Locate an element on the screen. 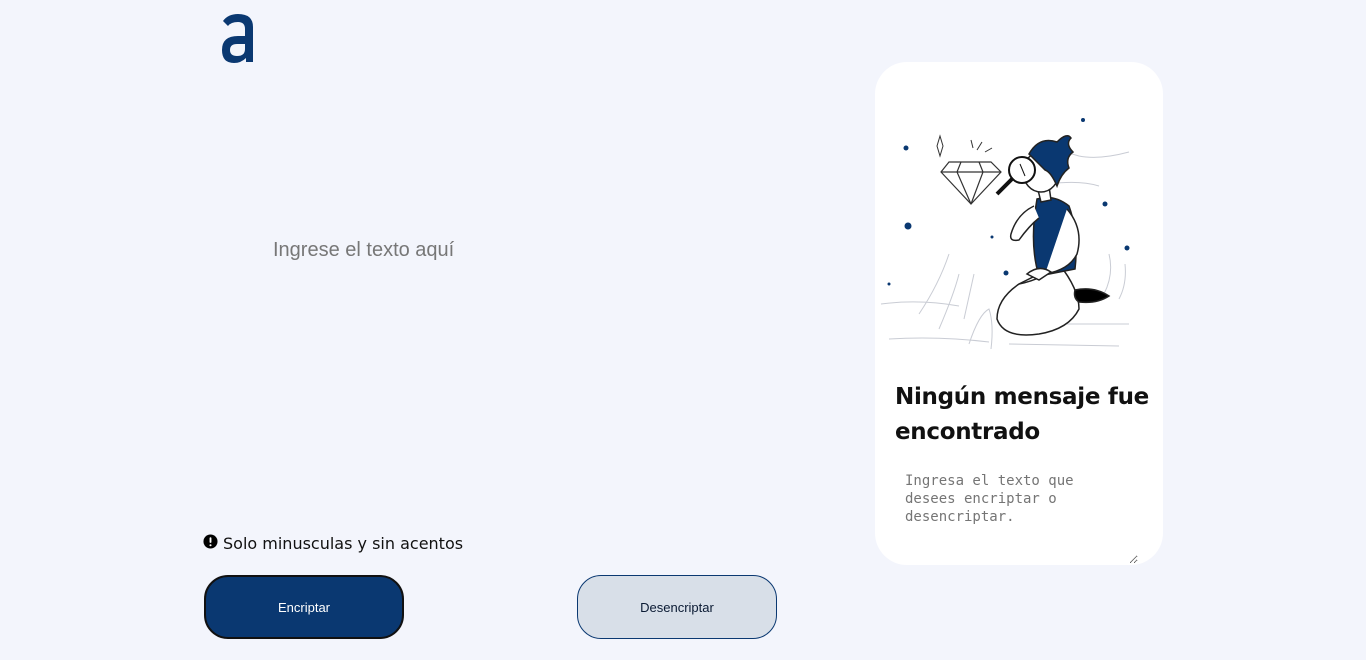 The image size is (1366, 660). no-message-title: Ningún mensaje fue encontrado is located at coordinates (1022, 414).